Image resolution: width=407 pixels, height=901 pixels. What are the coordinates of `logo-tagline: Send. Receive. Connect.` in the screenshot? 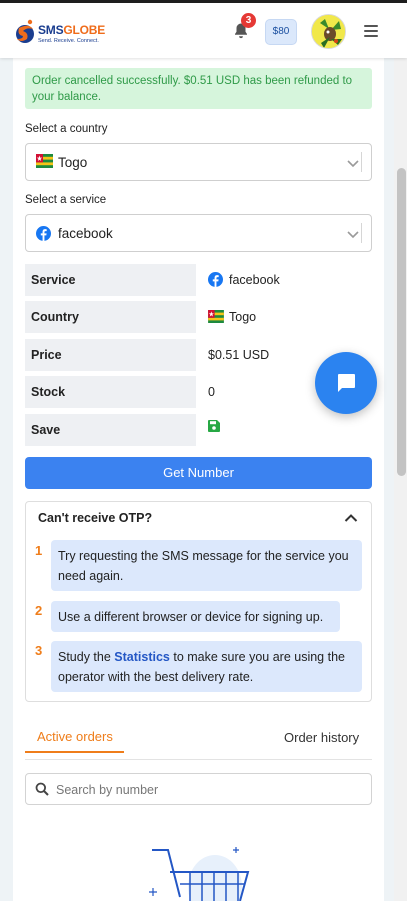 It's located at (68, 41).